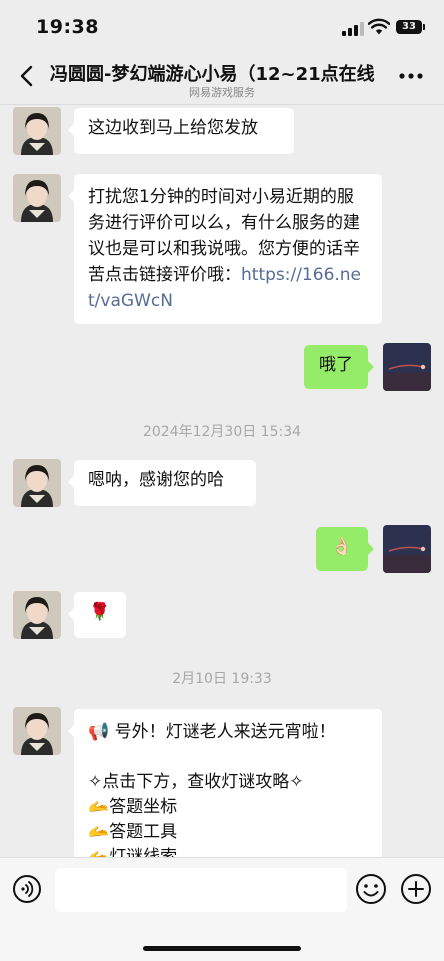 Image resolution: width=444 pixels, height=961 pixels. I want to click on chat-subtitle: 网易游戏服务, so click(222, 92).